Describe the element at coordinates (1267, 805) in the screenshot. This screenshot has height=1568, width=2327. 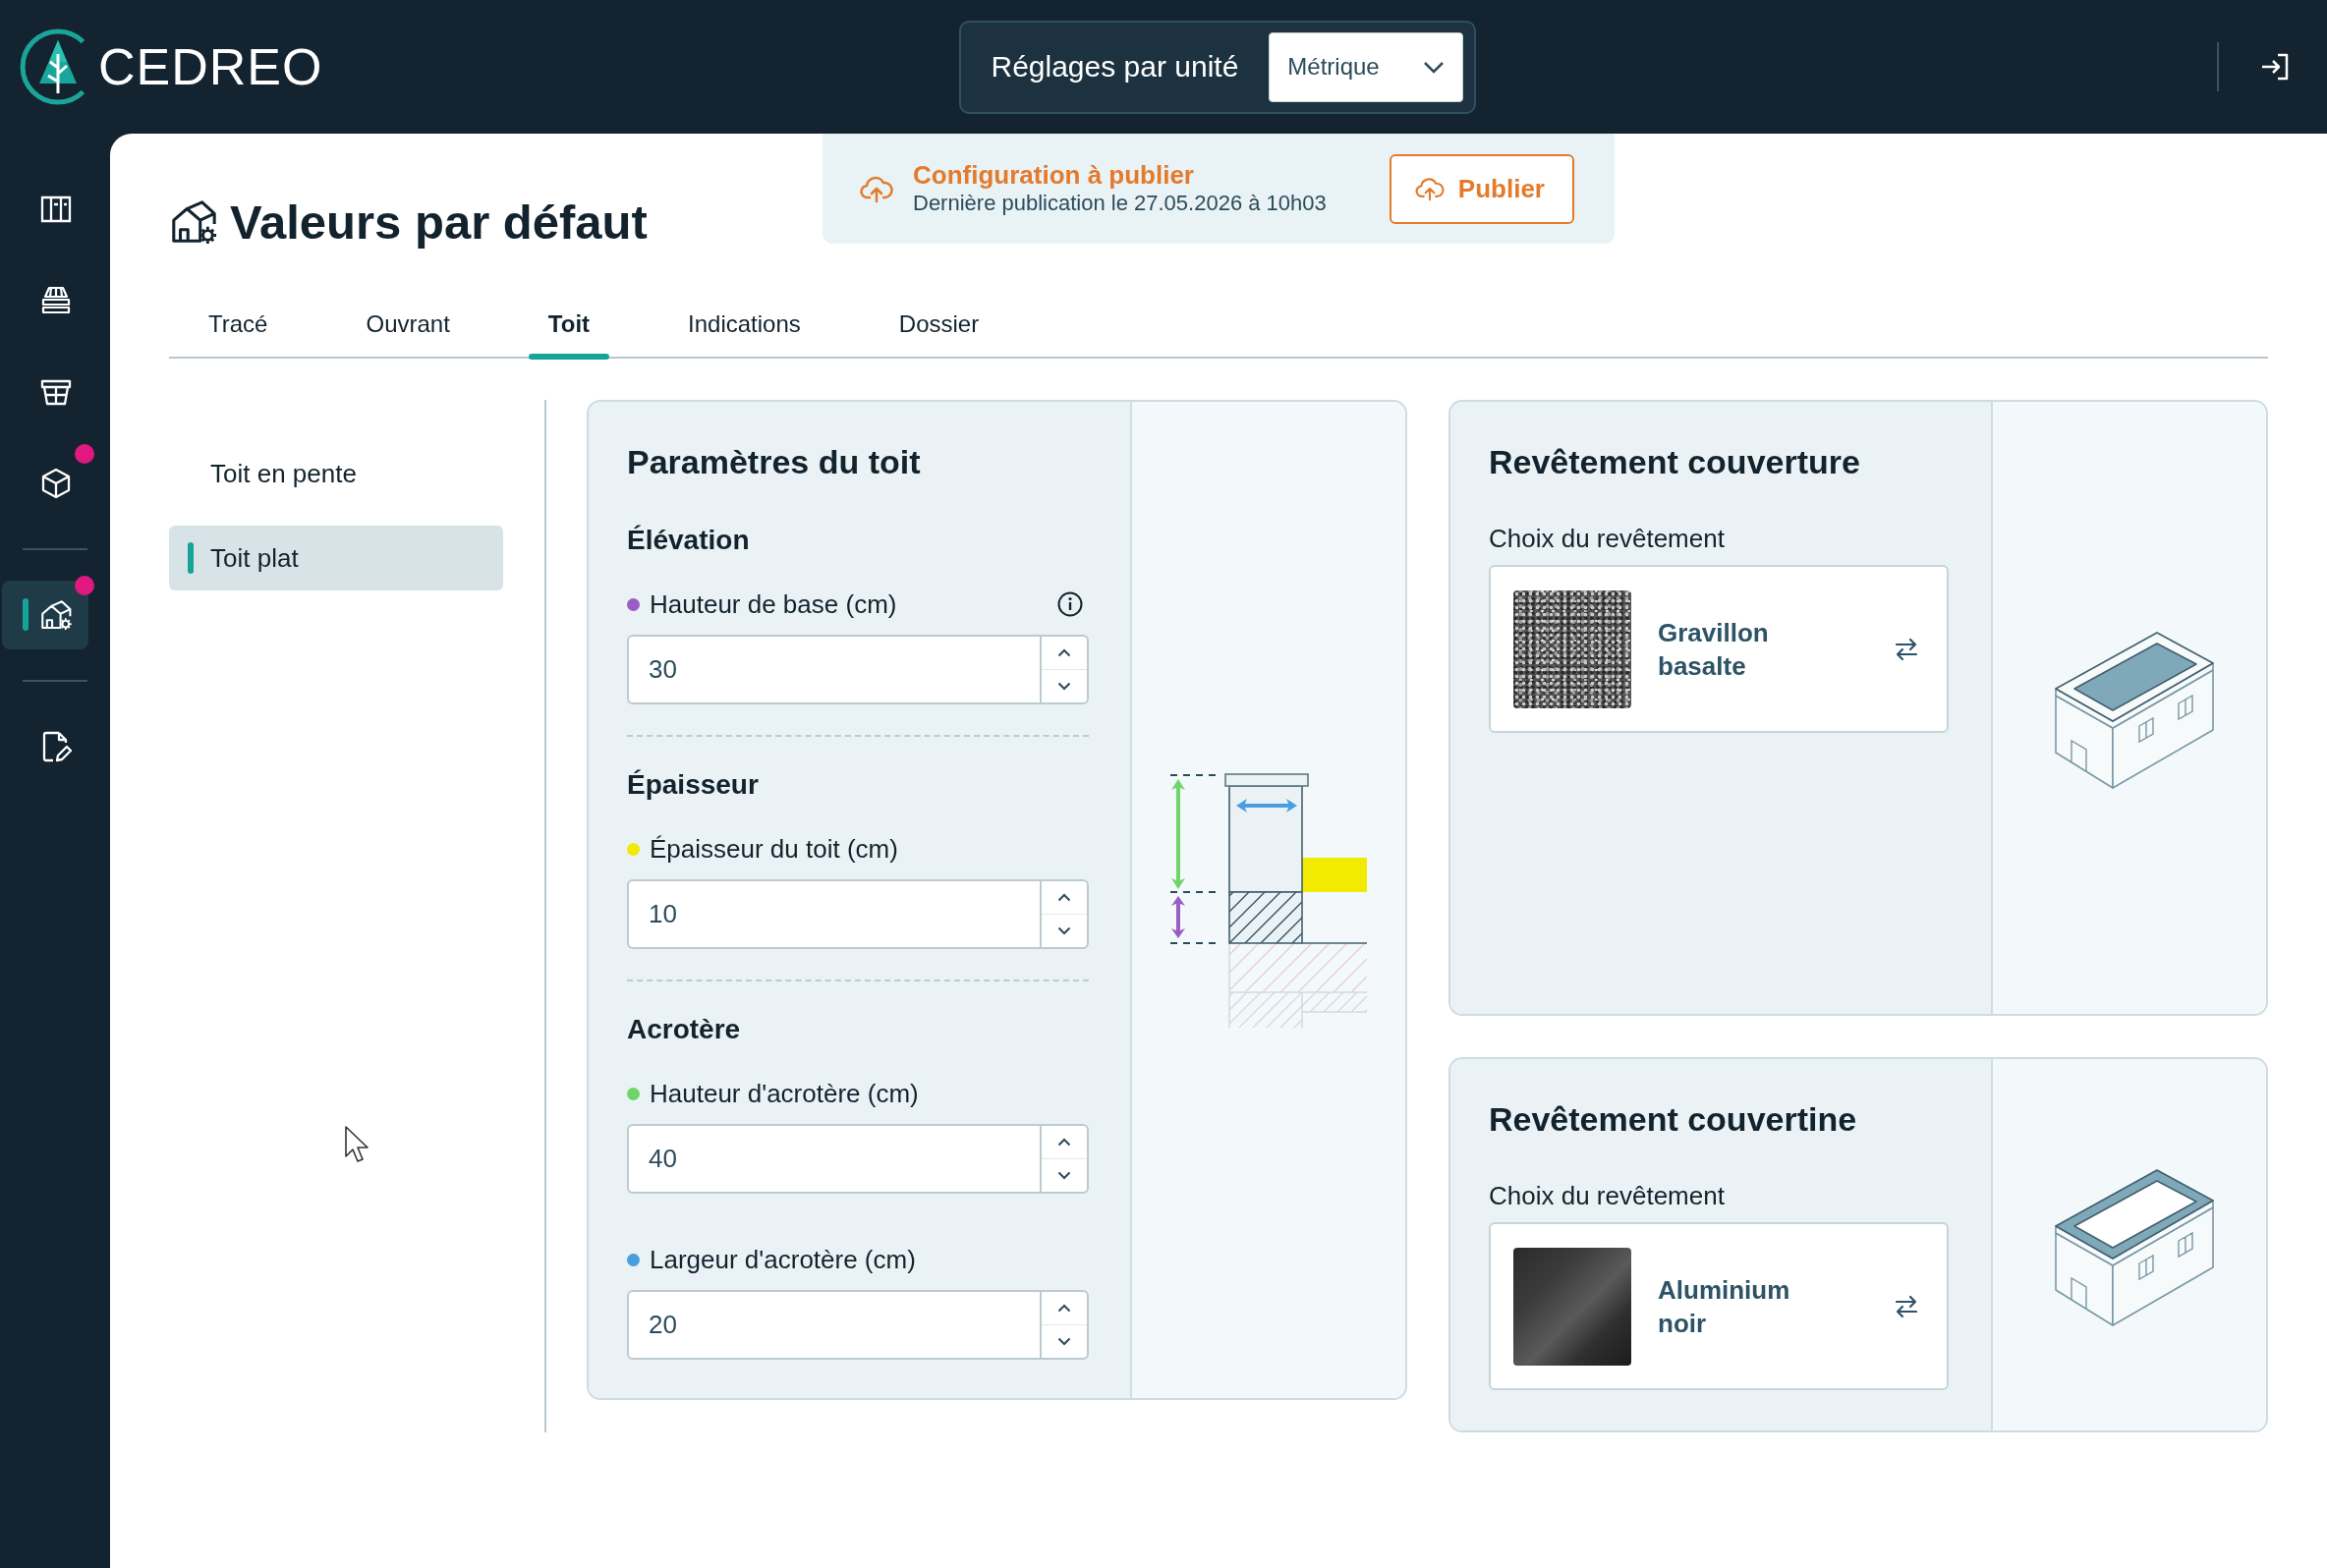
I see `parapet-width-arrow` at that location.